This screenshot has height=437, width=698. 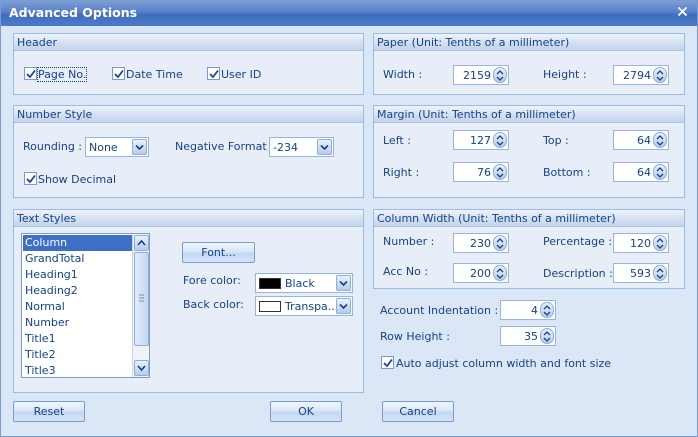 I want to click on margin-top-stepper, so click(x=660, y=140).